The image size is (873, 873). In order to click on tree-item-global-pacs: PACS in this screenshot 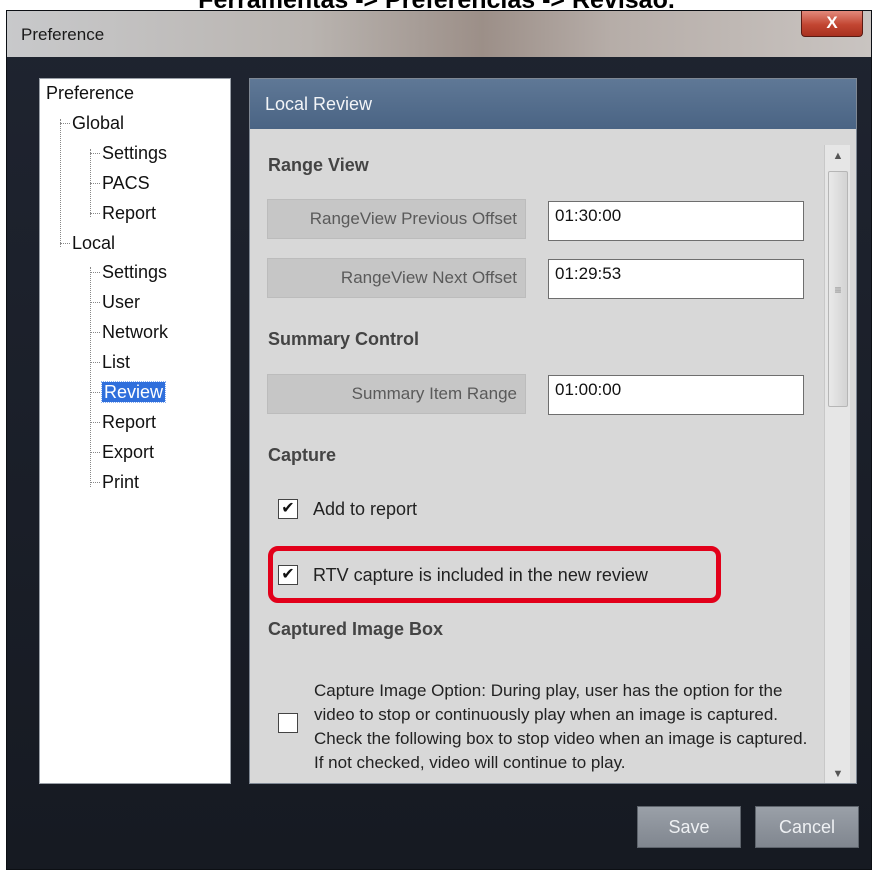, I will do `click(126, 183)`.